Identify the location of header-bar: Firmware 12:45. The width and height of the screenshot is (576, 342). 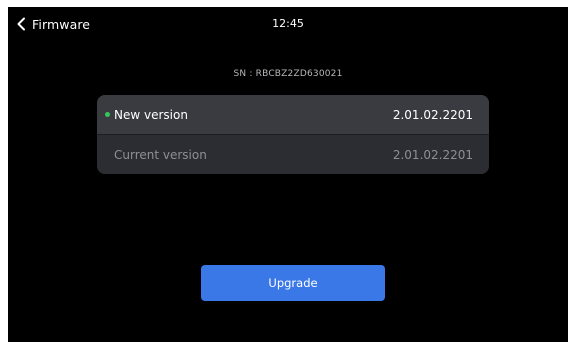
(288, 24).